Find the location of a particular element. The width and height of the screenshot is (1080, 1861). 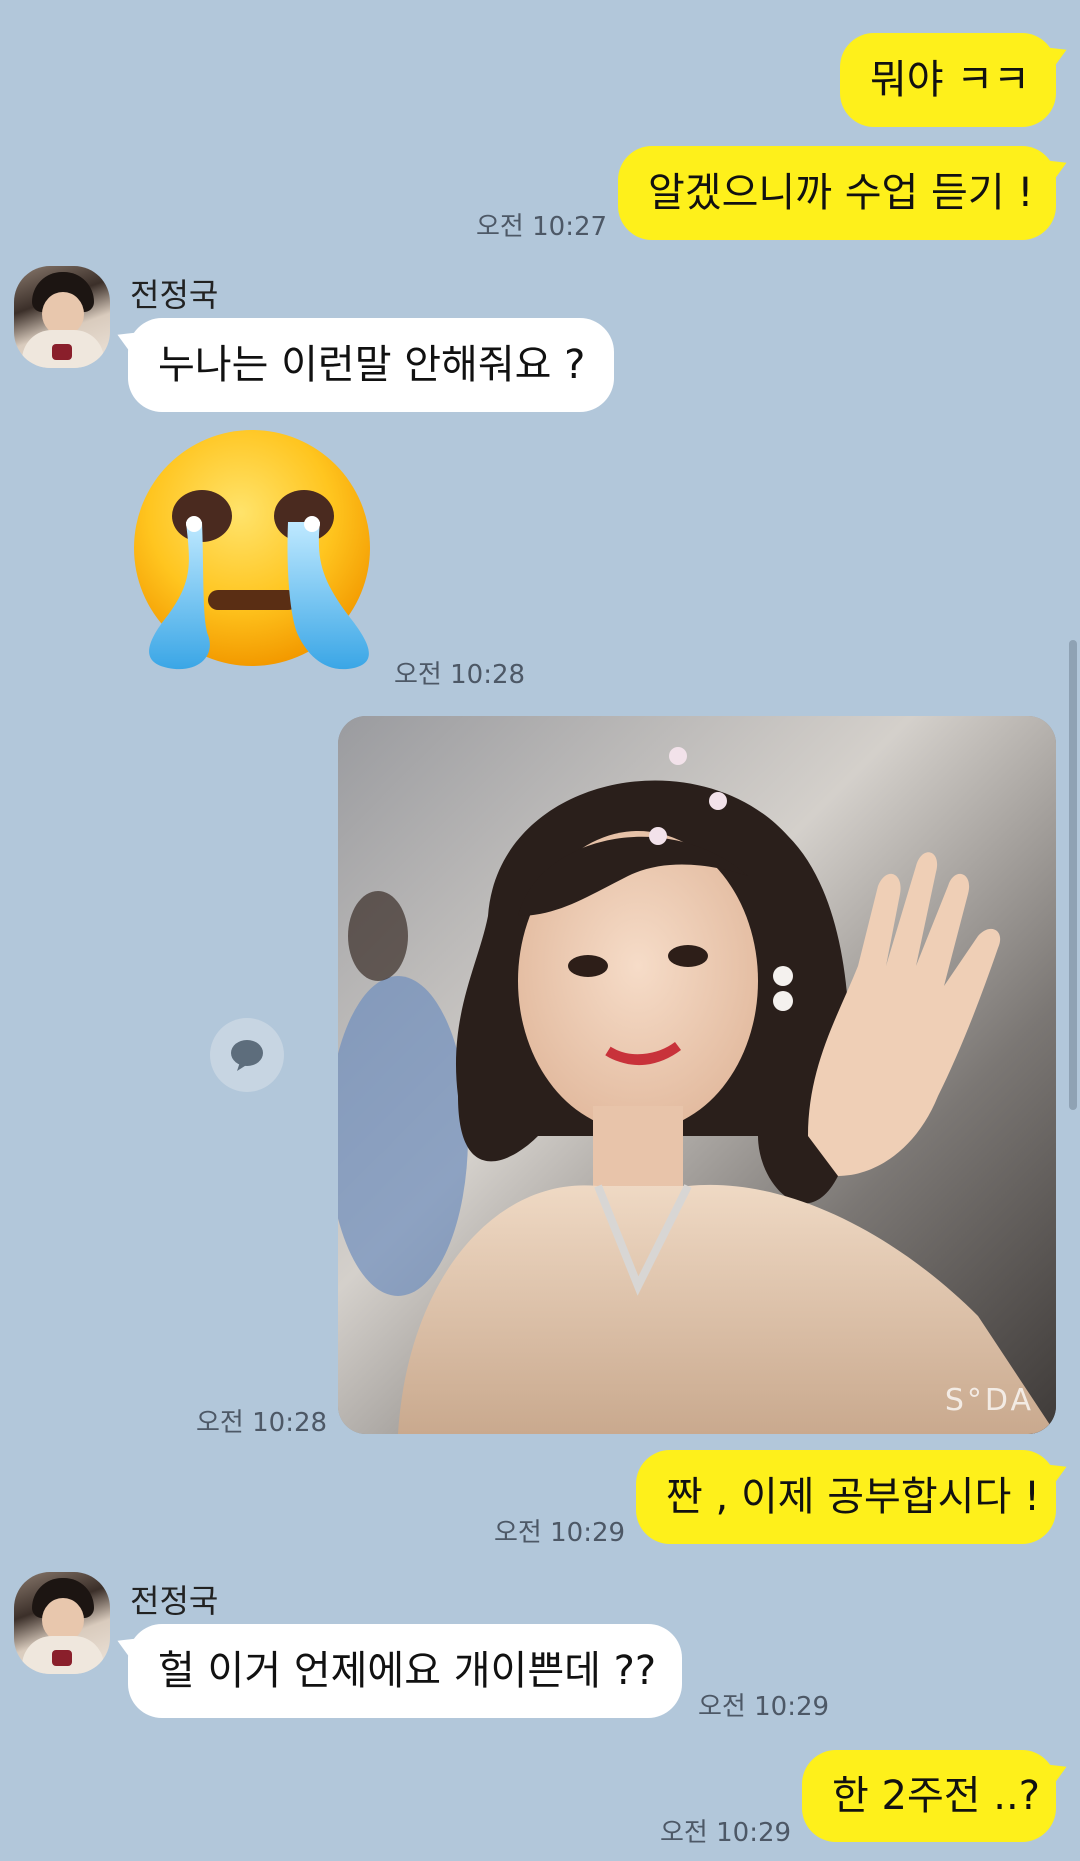

my-message-bubble: 짠 , 이제 공부합시다 ! is located at coordinates (846, 1497).